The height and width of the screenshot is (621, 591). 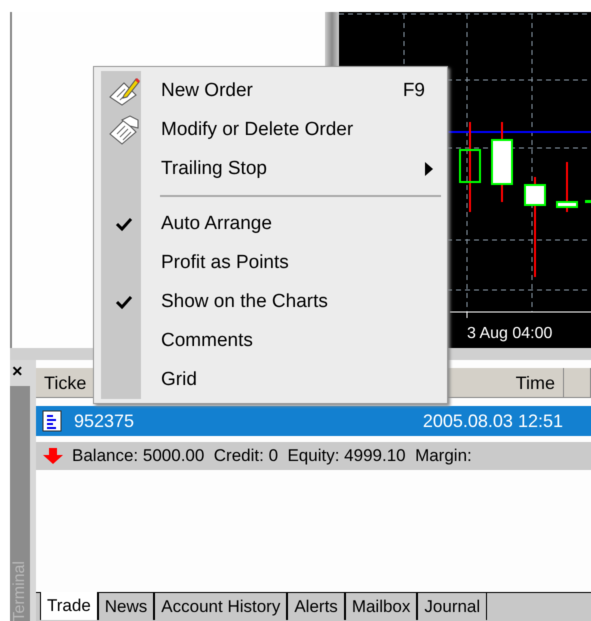 What do you see at coordinates (452, 606) in the screenshot?
I see `tab: Journal` at bounding box center [452, 606].